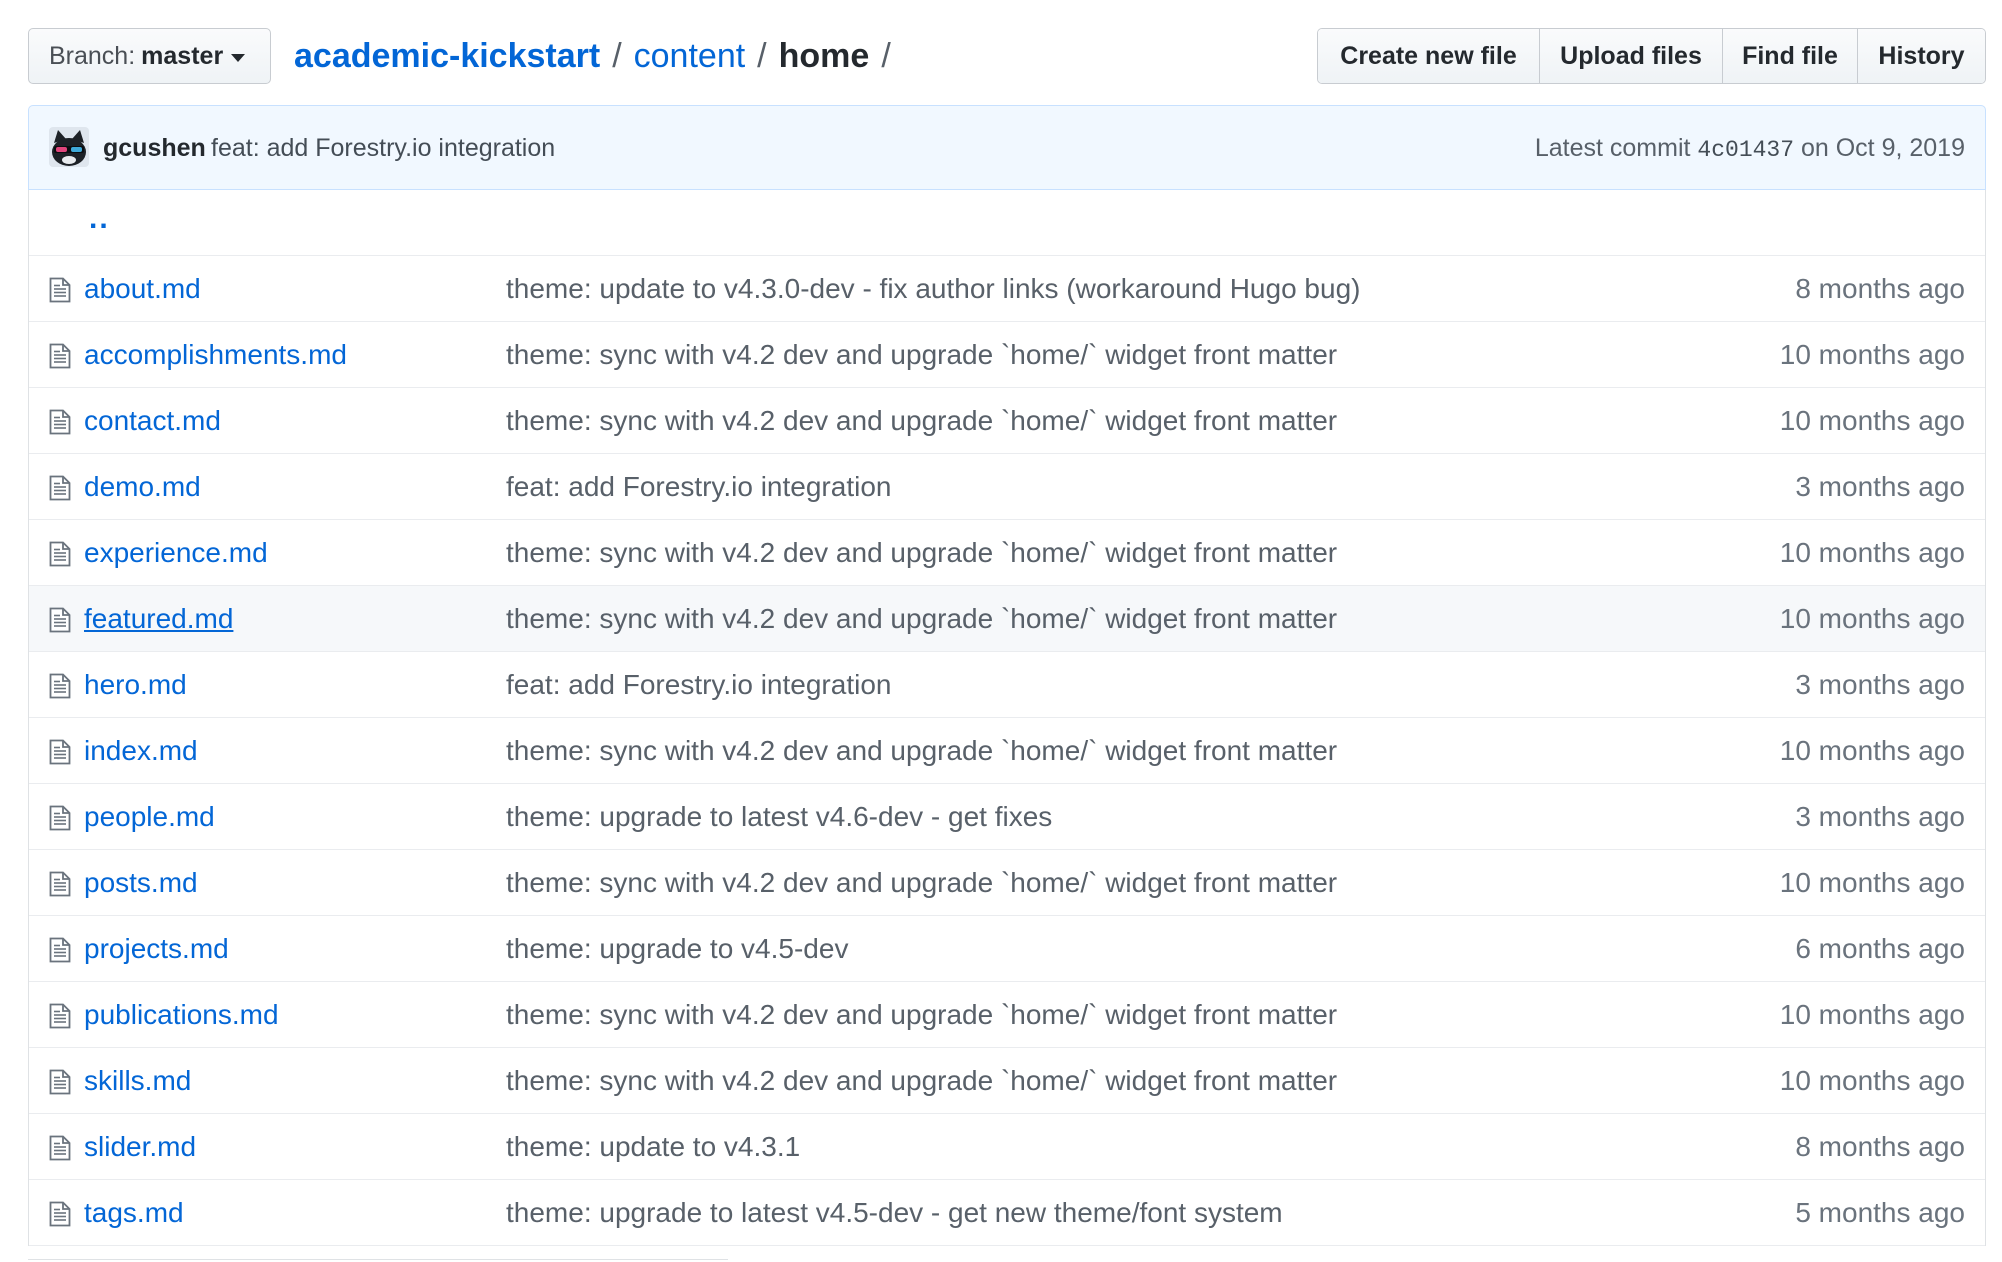 The width and height of the screenshot is (2002, 1262). I want to click on file-name-link: posts.md, so click(141, 883).